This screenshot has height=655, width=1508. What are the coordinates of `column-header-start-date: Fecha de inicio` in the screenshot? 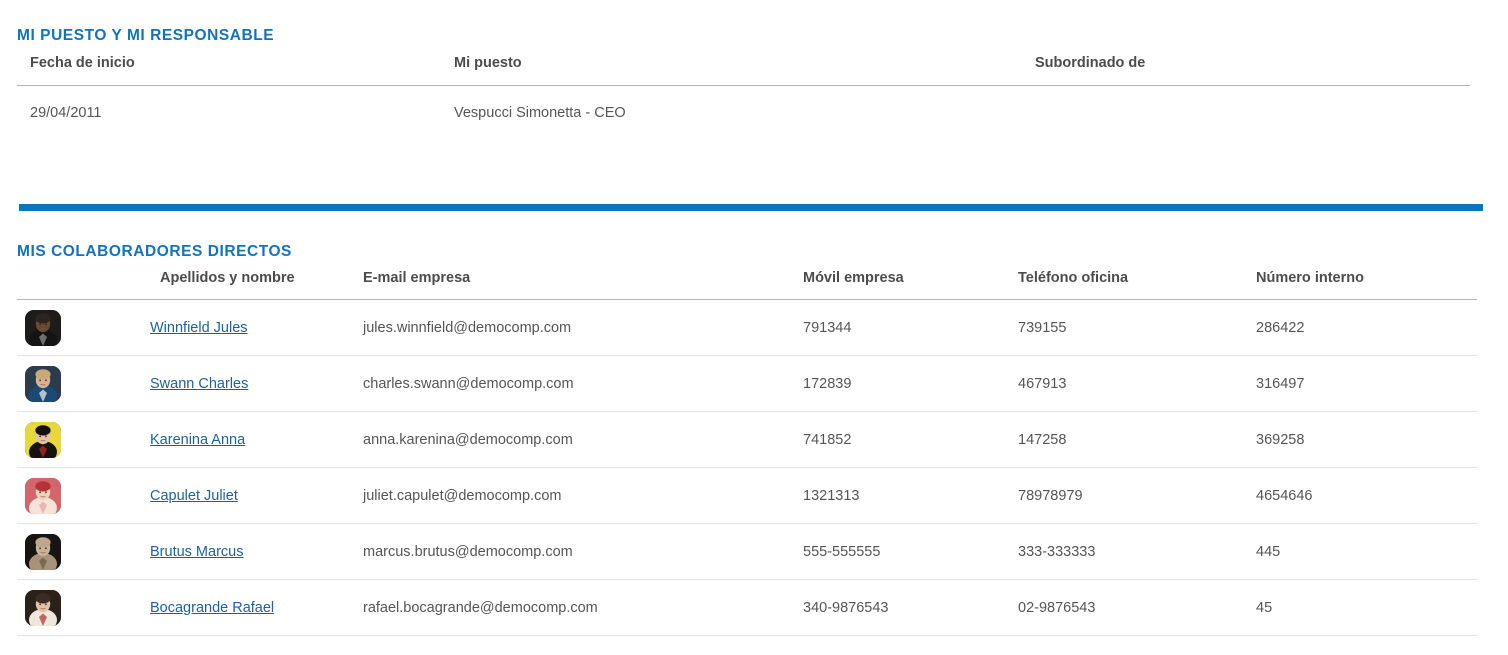 It's located at (229, 70).